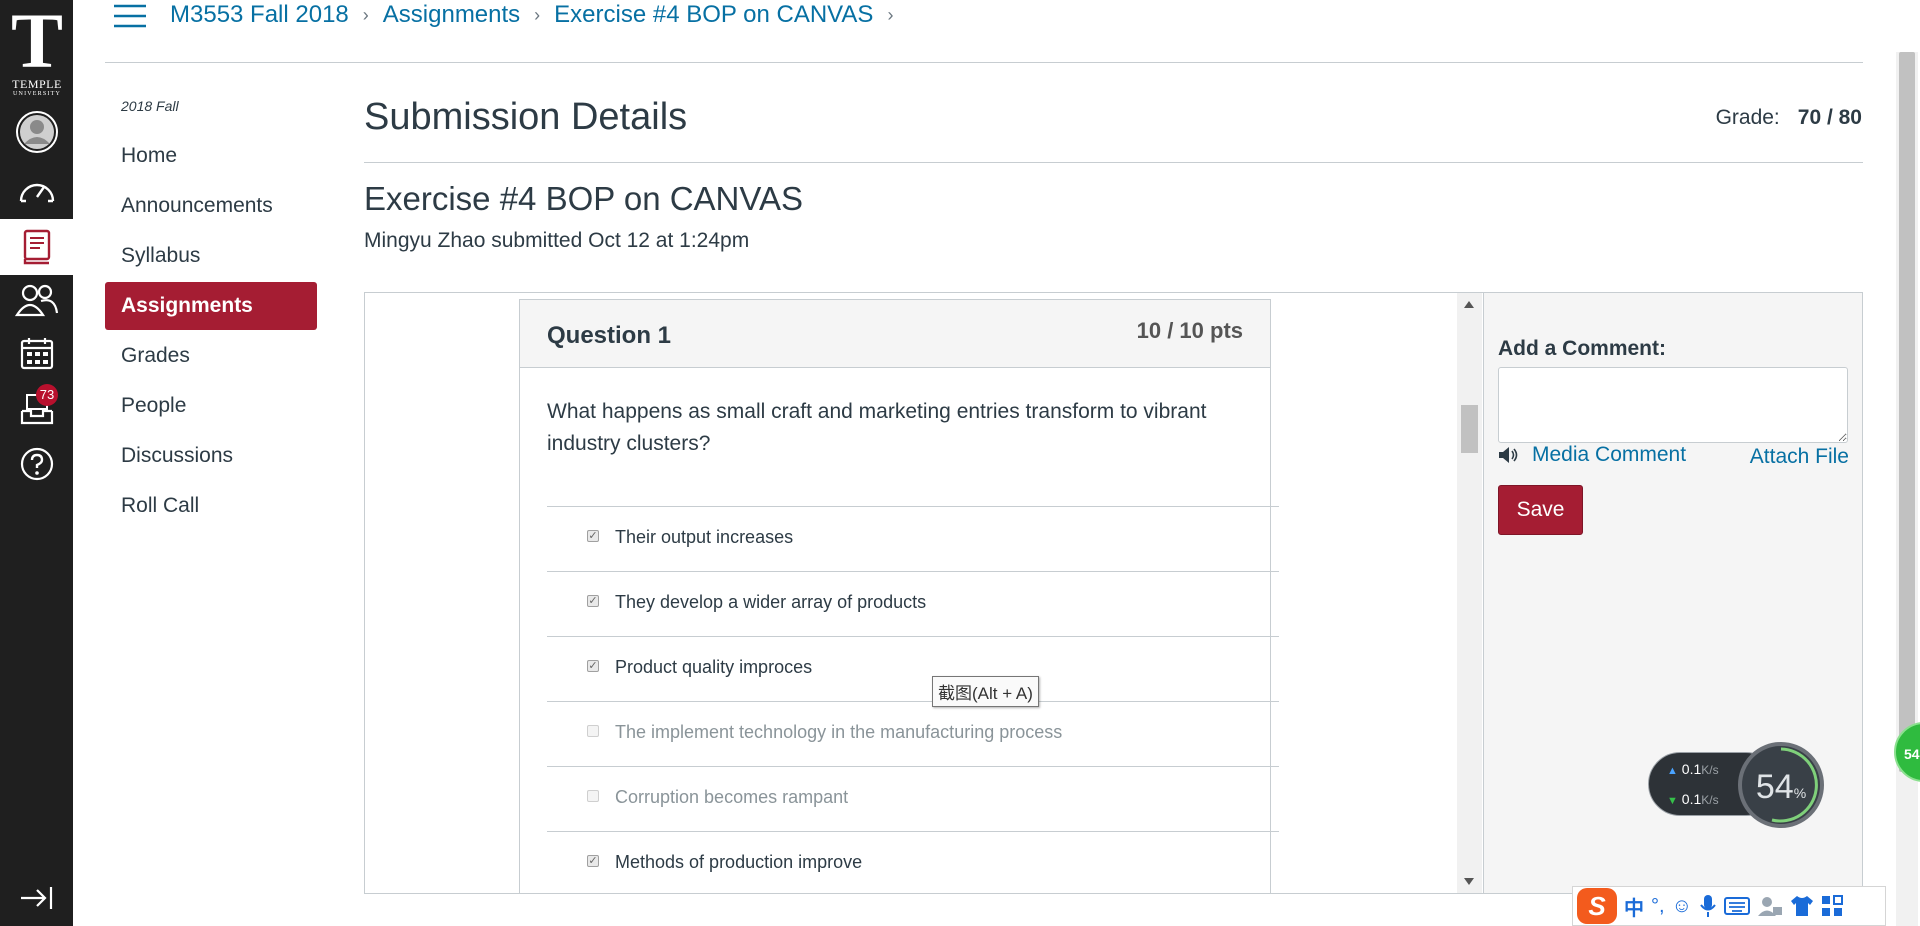 The height and width of the screenshot is (926, 1920). I want to click on page-scroll-thumb, so click(1907, 412).